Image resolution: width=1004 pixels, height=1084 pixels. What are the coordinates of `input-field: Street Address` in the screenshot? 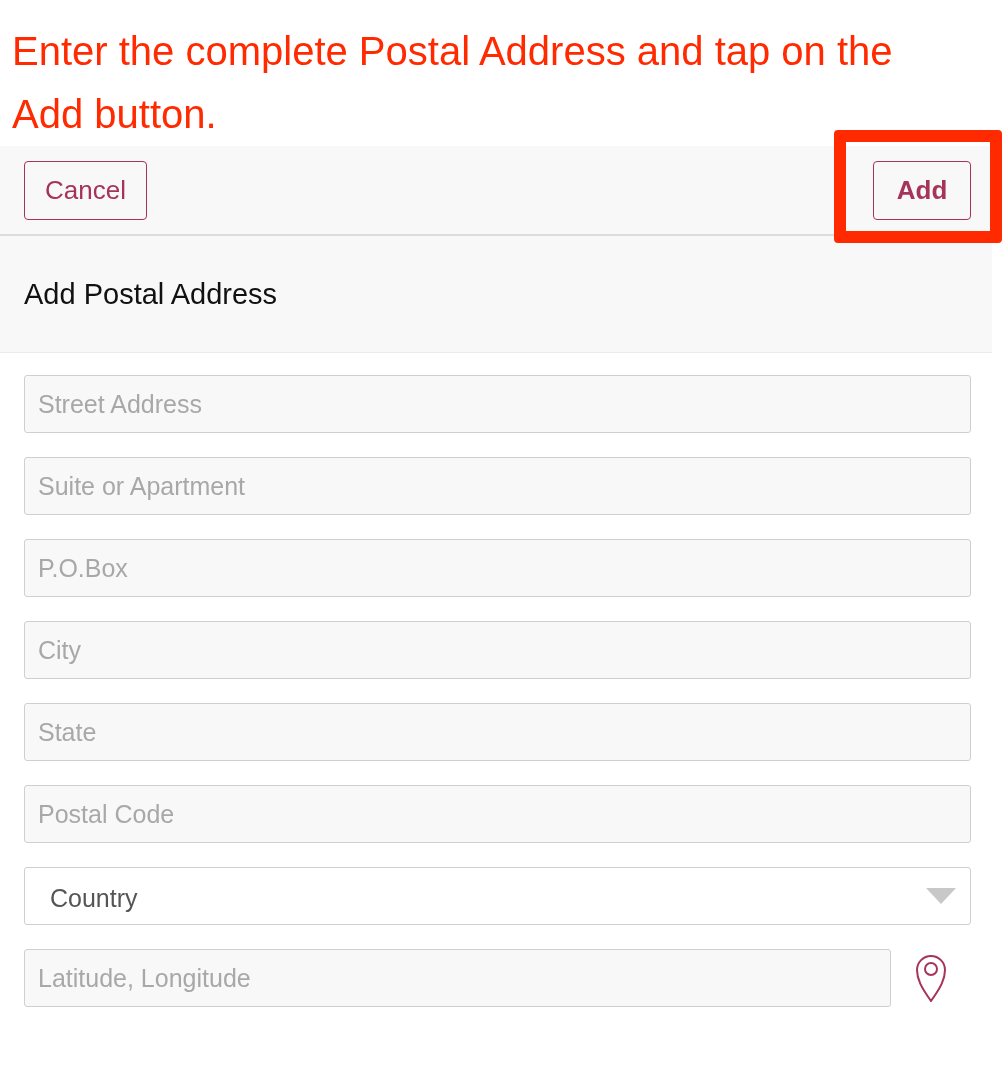 It's located at (497, 404).